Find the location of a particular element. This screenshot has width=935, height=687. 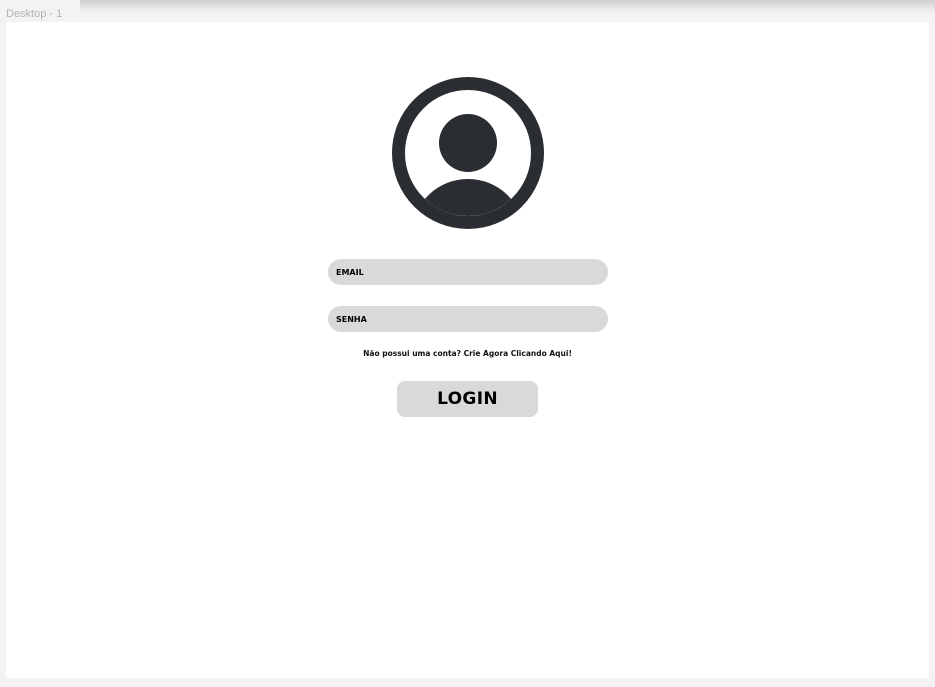

email-field is located at coordinates (468, 272).